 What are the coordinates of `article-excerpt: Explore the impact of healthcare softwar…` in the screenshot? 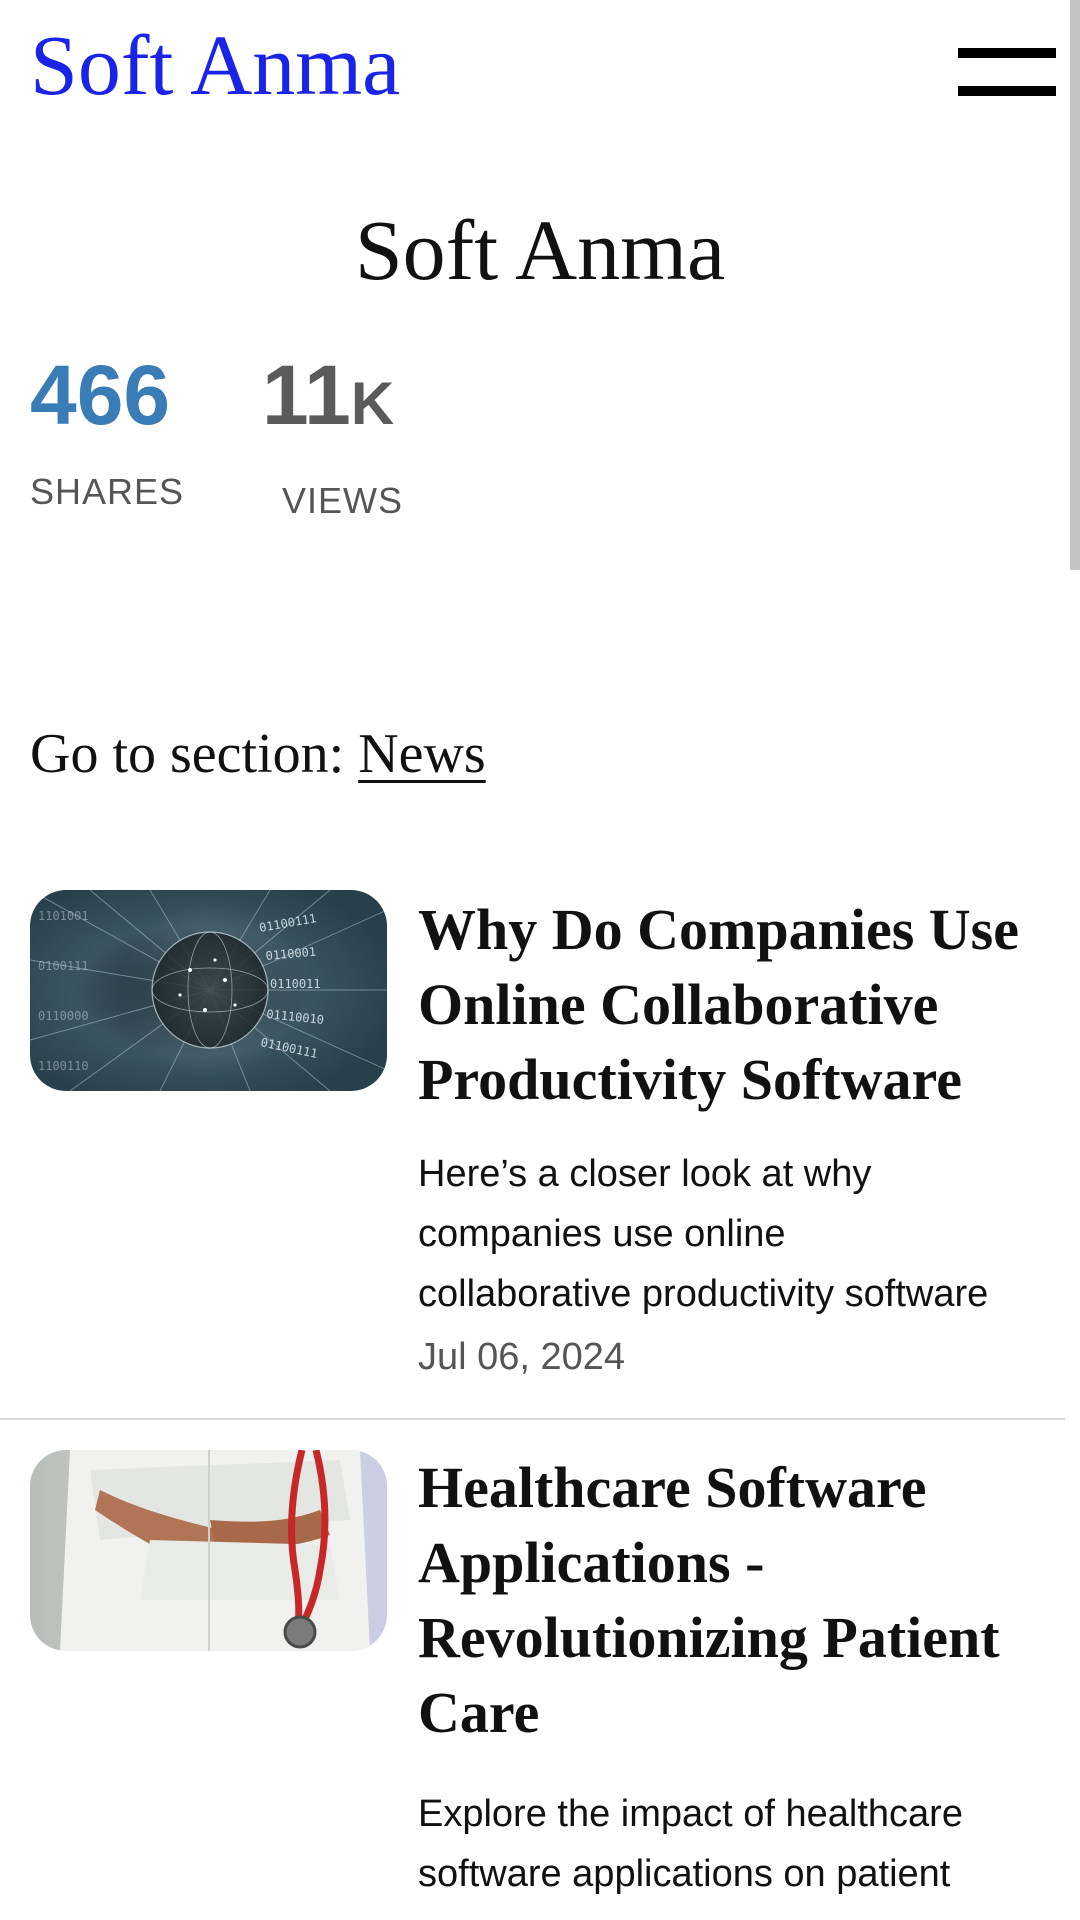 It's located at (690, 1844).